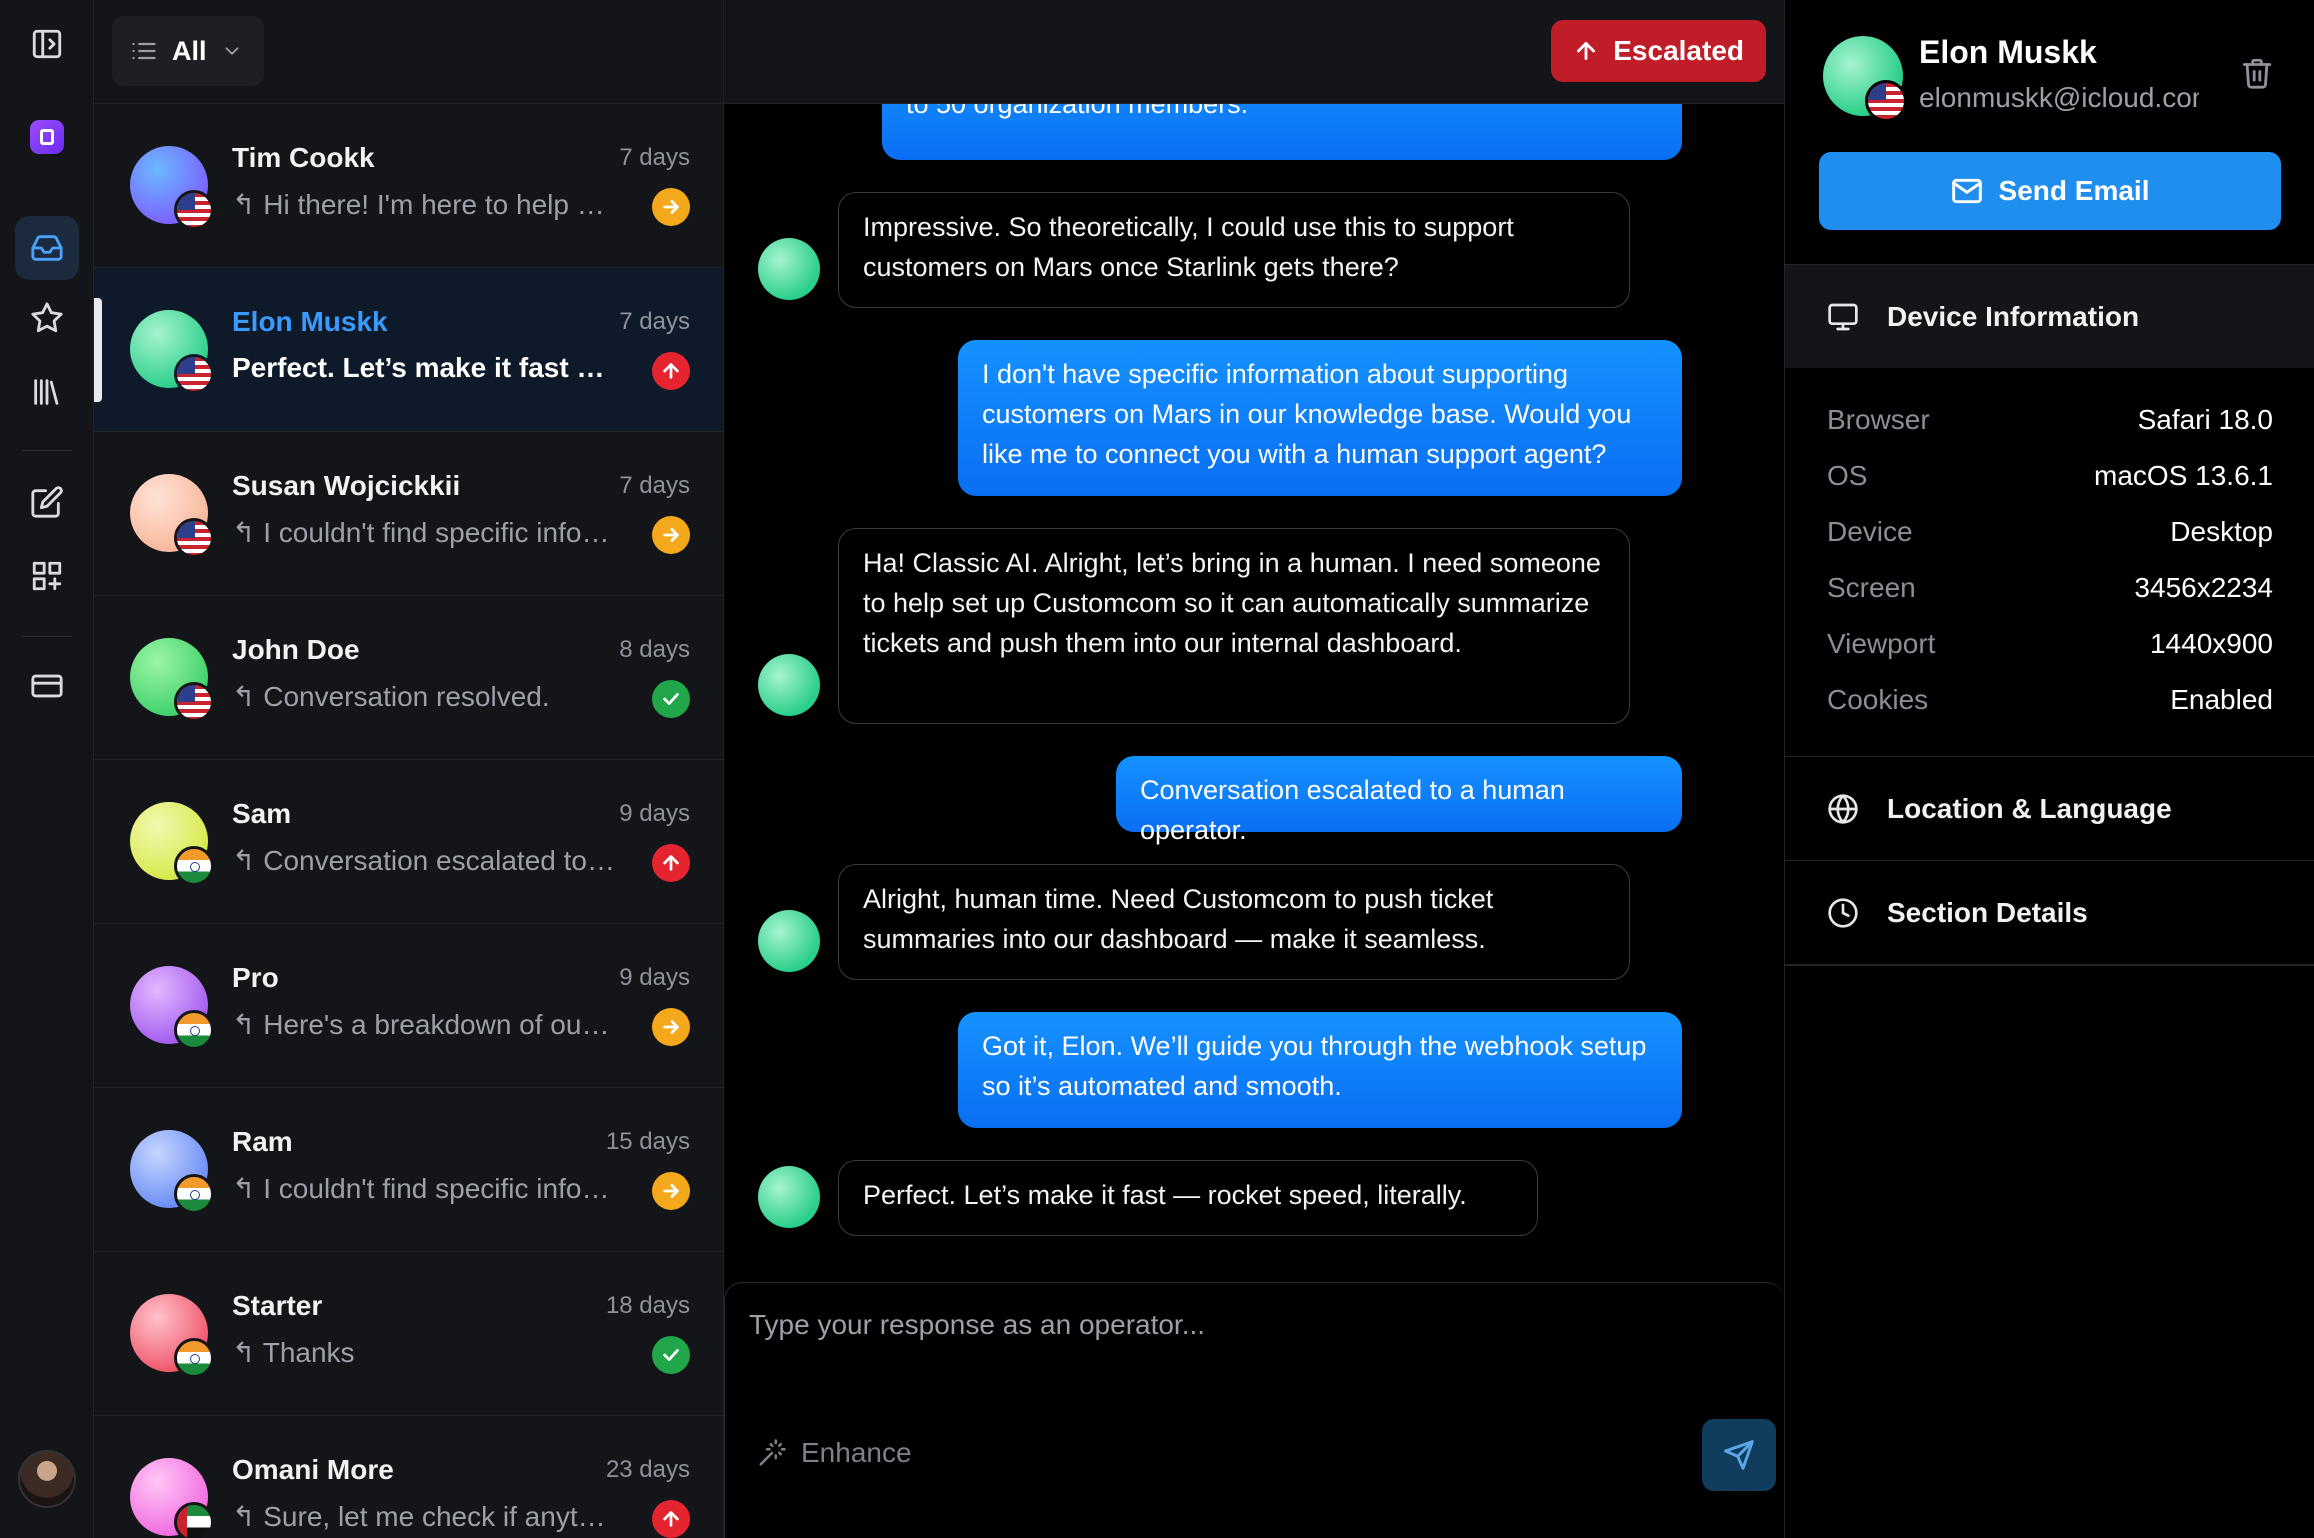  I want to click on device-info-row: Device Desktop, so click(2050, 536).